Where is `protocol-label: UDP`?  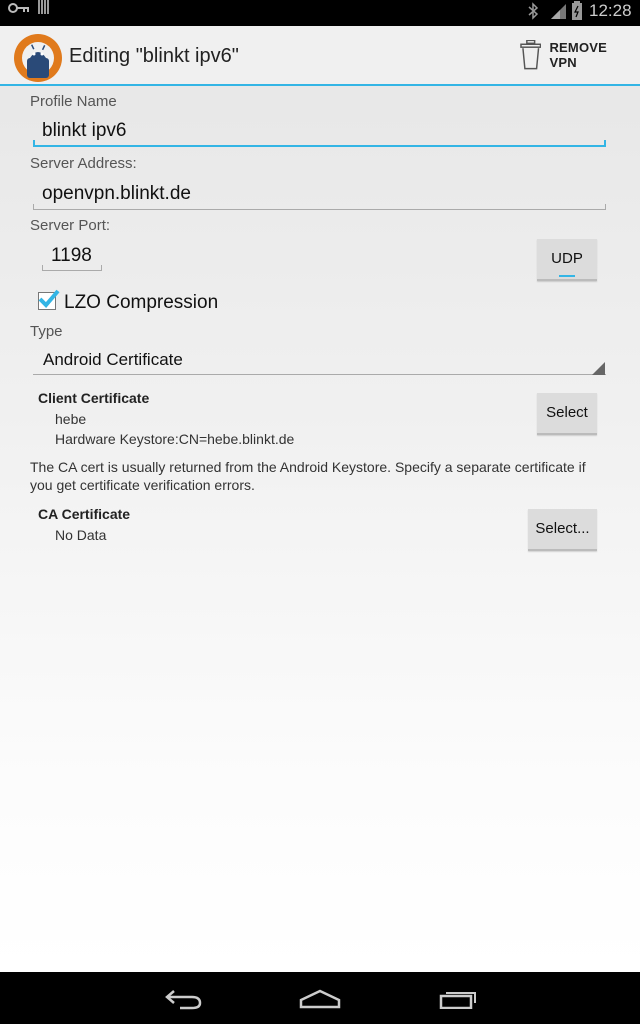 protocol-label: UDP is located at coordinates (567, 258).